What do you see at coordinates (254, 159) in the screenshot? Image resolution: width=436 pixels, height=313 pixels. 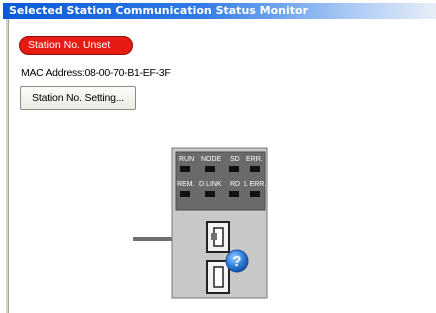 I see `led-label-err: ERR.` at bounding box center [254, 159].